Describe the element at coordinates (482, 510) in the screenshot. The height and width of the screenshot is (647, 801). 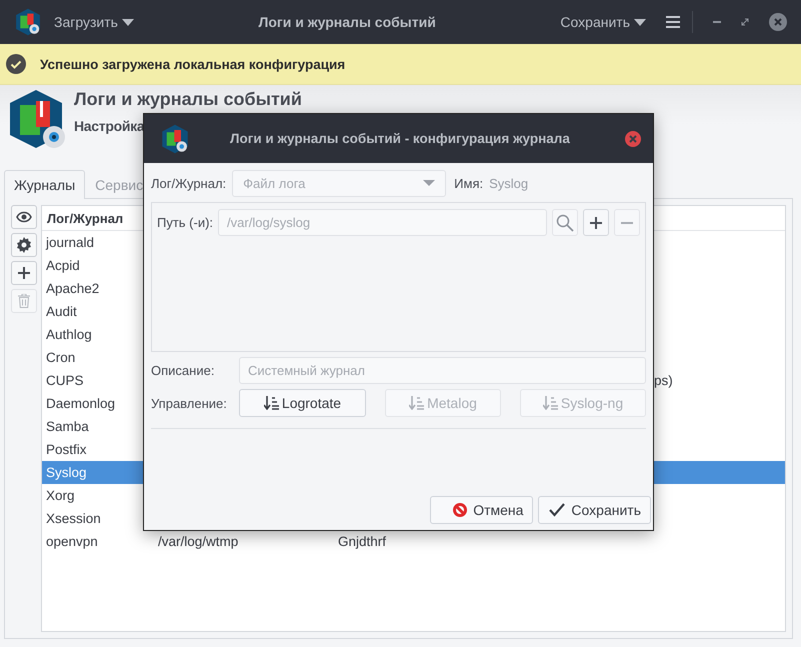
I see `cancel-button: Отмена` at that location.